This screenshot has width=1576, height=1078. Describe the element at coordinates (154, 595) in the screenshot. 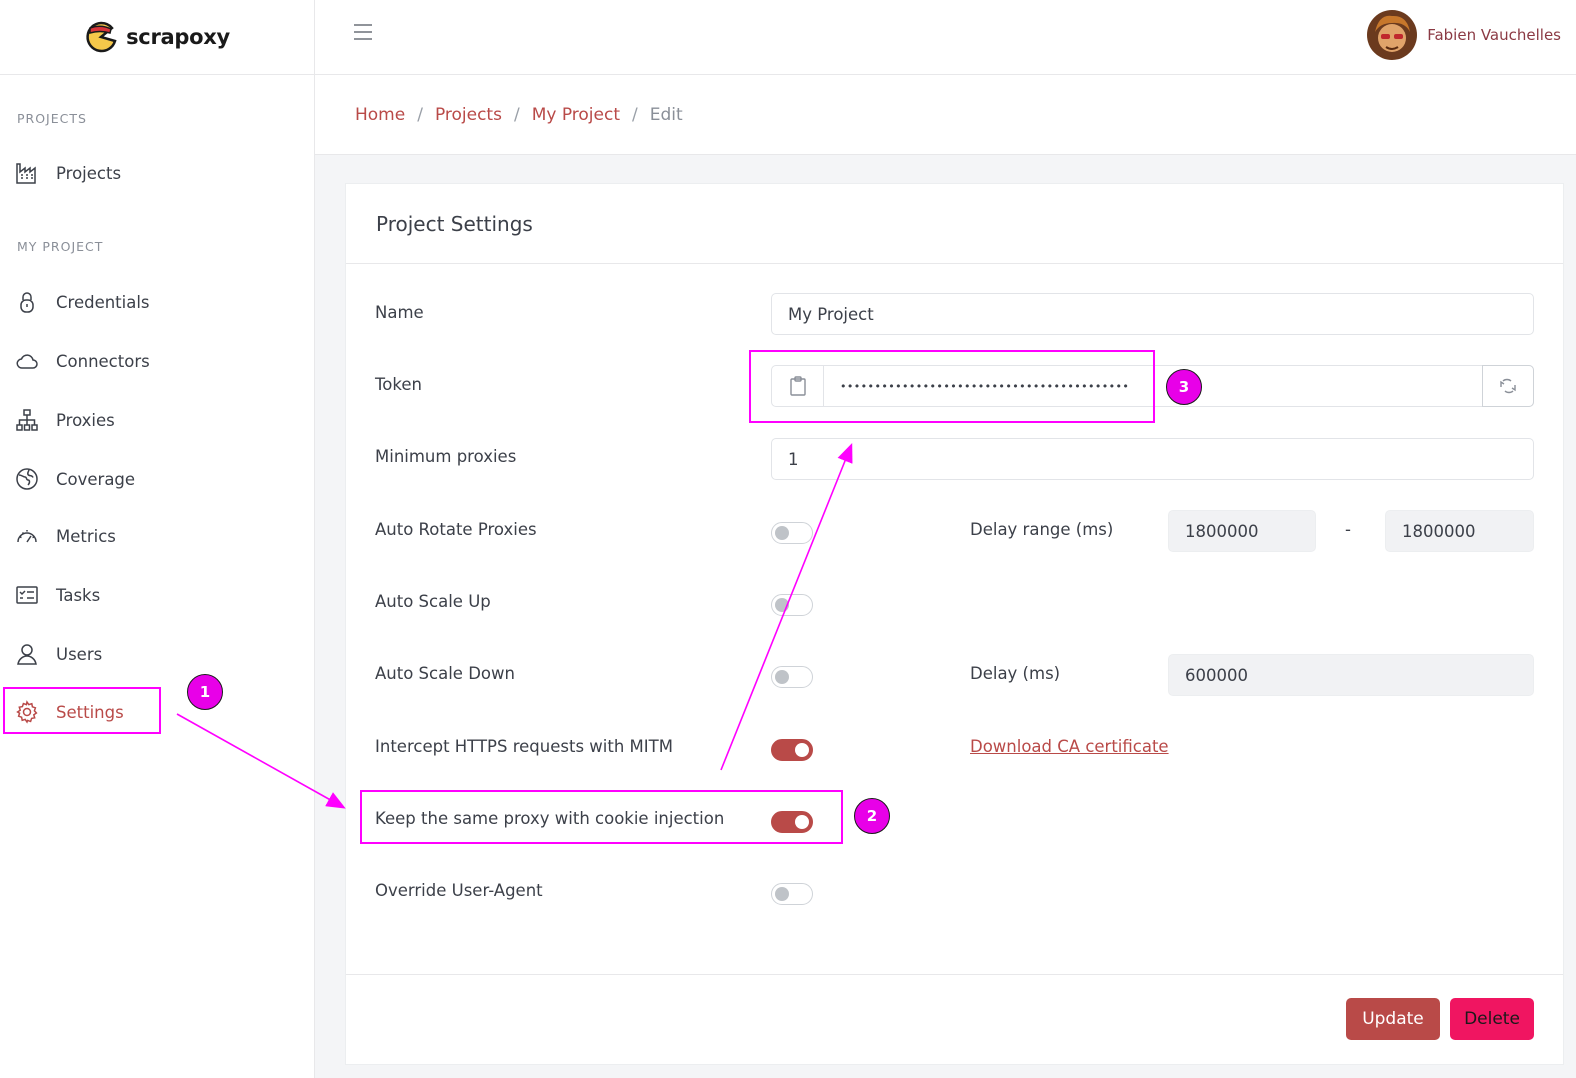

I see `sidebar-item-tasks: Tasks` at that location.